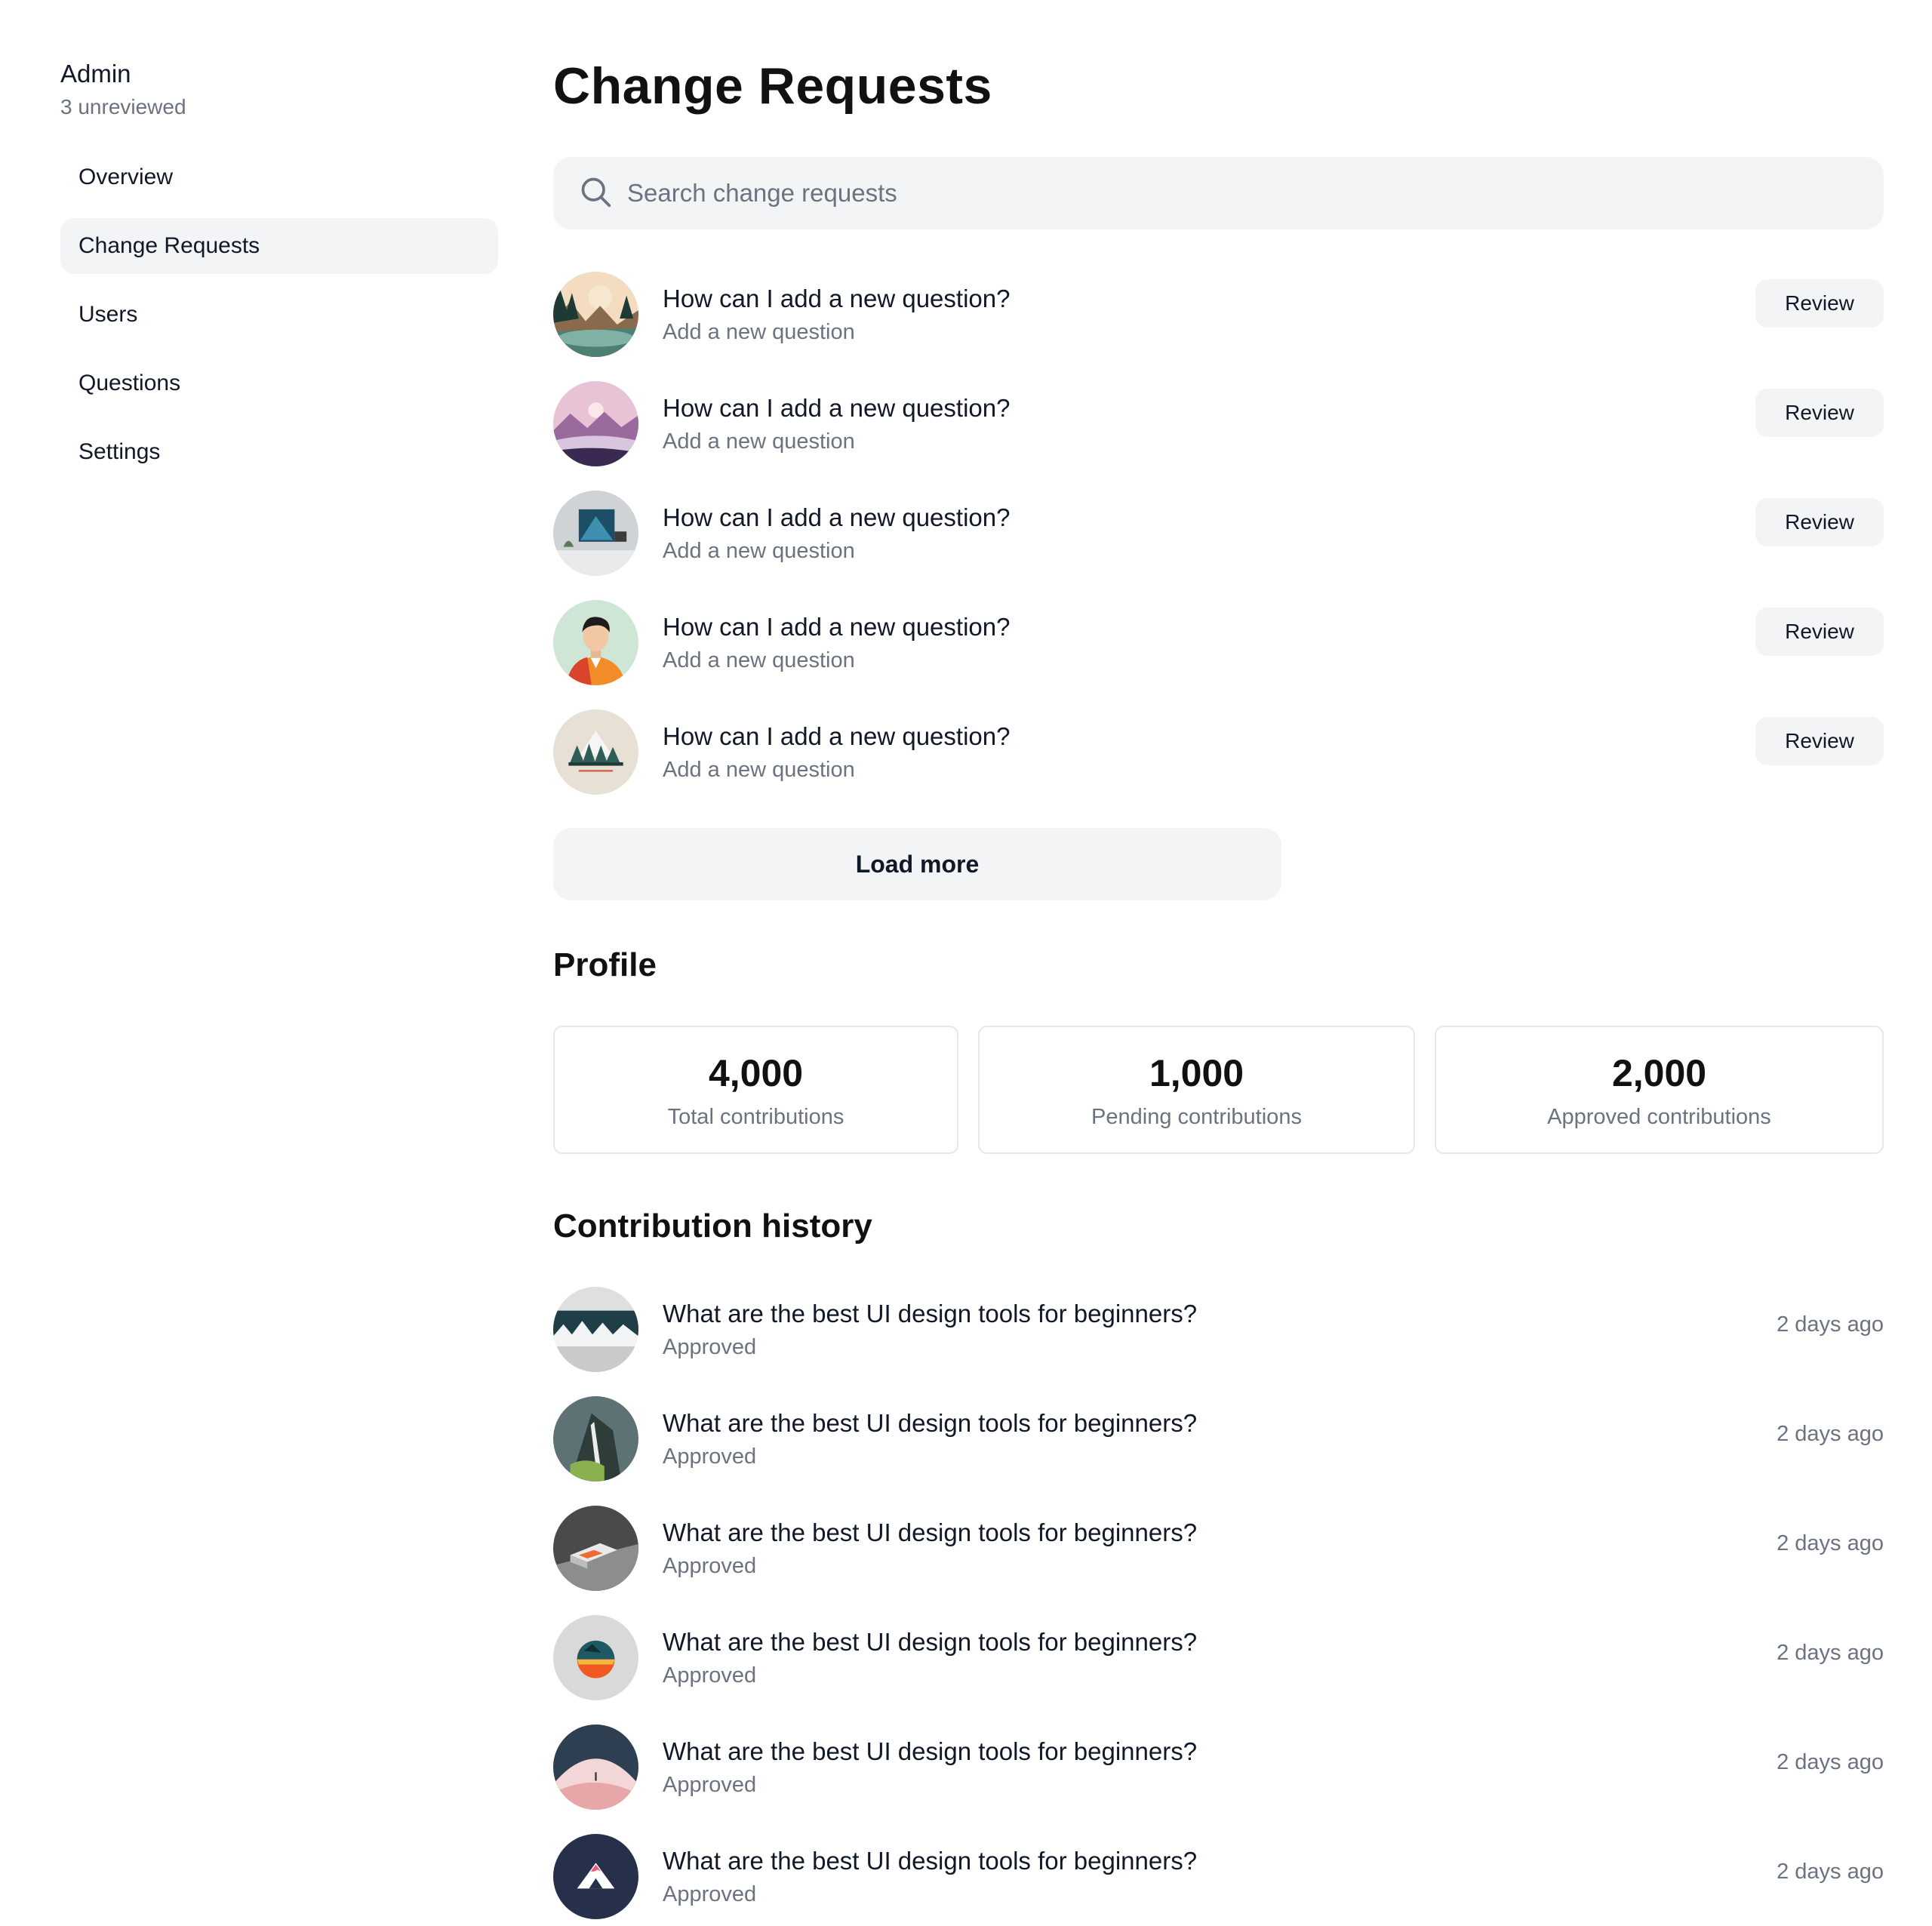 The width and height of the screenshot is (1932, 1926). Describe the element at coordinates (595, 1548) in the screenshot. I see `abstract-3d-avatar` at that location.